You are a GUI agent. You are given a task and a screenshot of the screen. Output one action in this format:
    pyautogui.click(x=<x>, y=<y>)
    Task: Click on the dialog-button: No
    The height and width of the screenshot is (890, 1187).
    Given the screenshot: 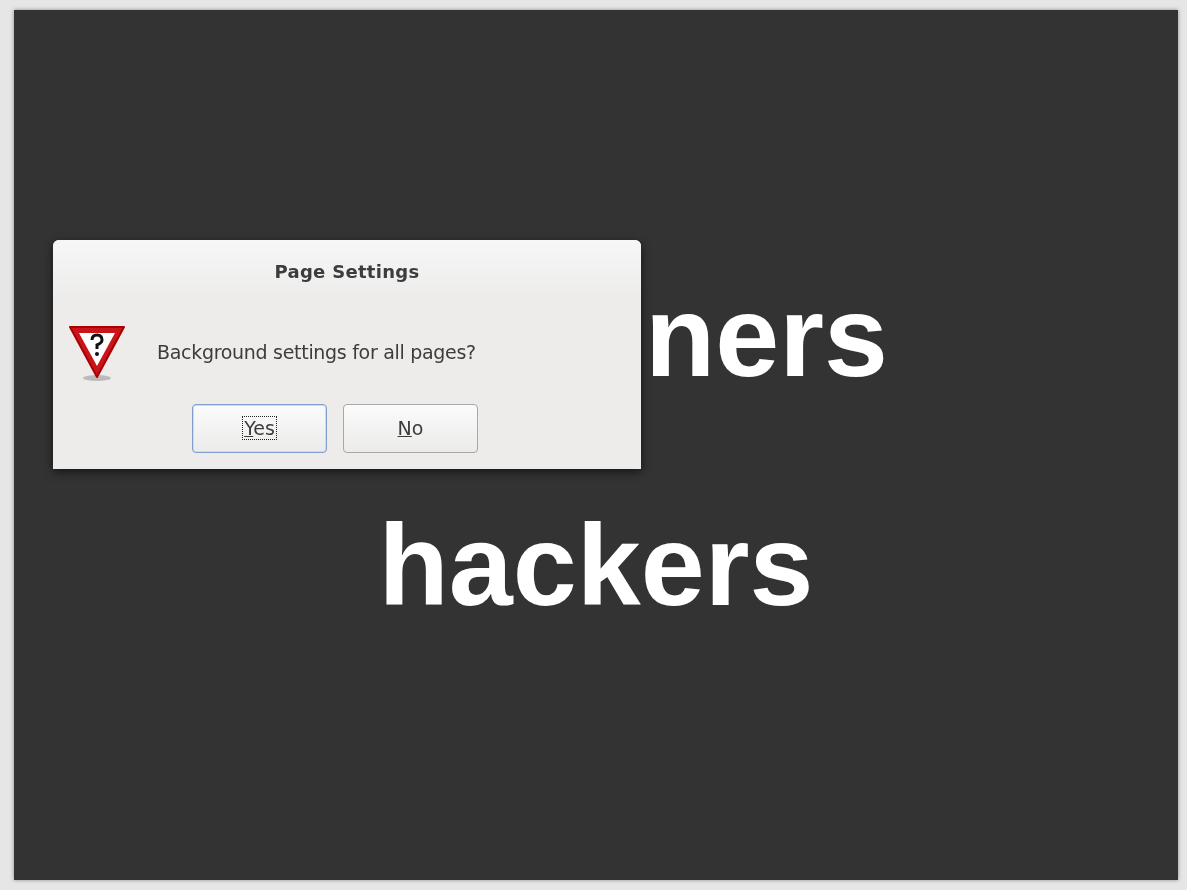 What is the action you would take?
    pyautogui.click(x=410, y=428)
    